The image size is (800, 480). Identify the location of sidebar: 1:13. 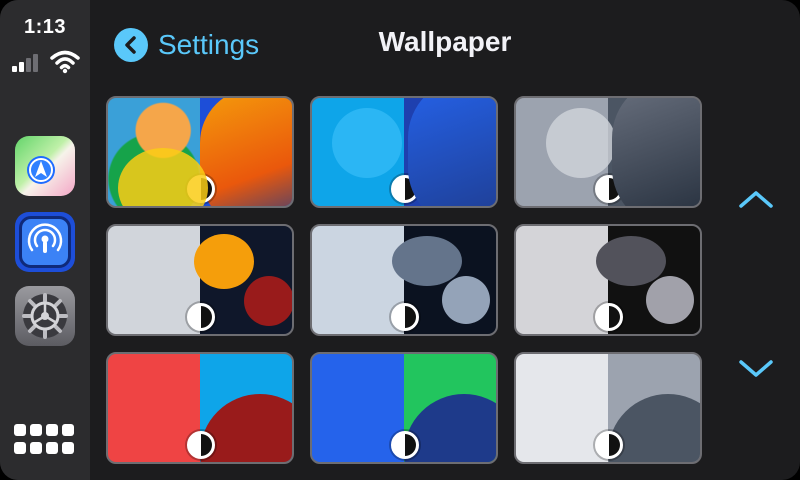
(45, 240).